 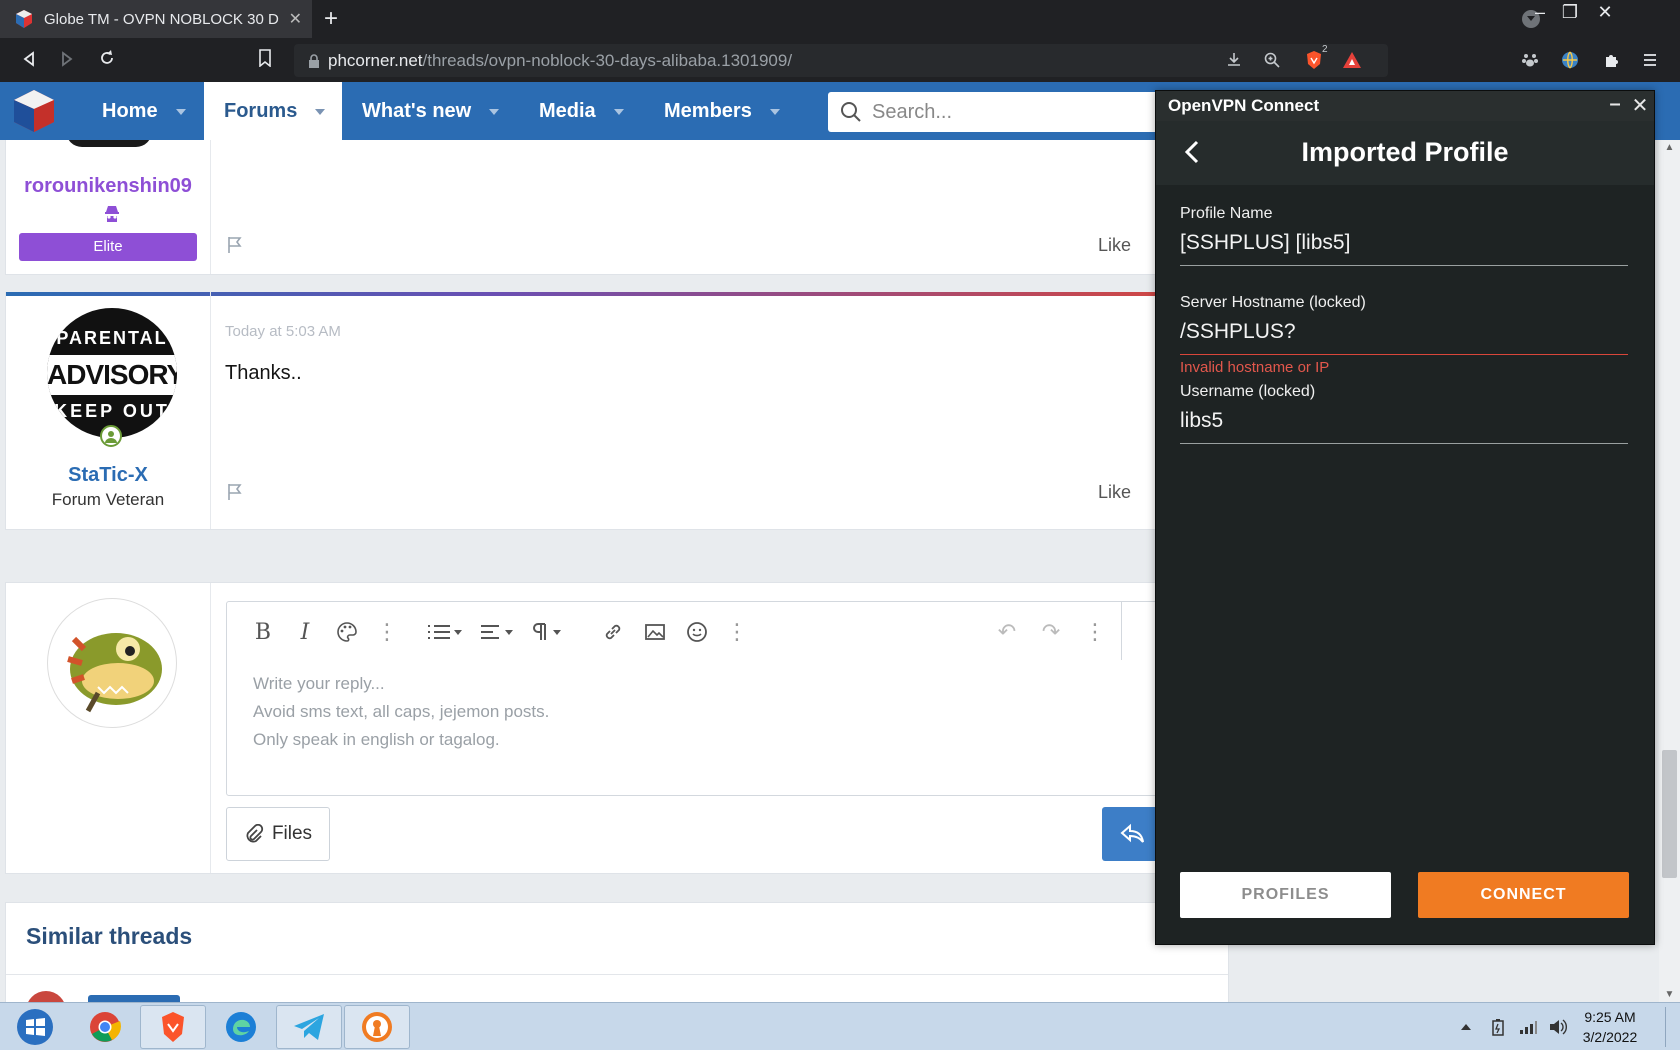 What do you see at coordinates (1605, 12) in the screenshot?
I see `window-close-icon: ✕` at bounding box center [1605, 12].